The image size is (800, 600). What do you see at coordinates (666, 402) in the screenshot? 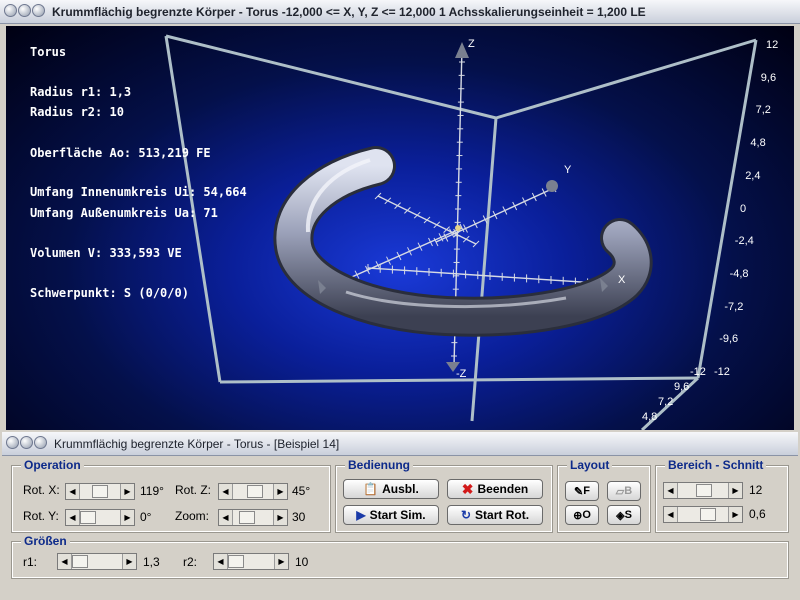
I see `scale-bottom-label: 7,2` at bounding box center [666, 402].